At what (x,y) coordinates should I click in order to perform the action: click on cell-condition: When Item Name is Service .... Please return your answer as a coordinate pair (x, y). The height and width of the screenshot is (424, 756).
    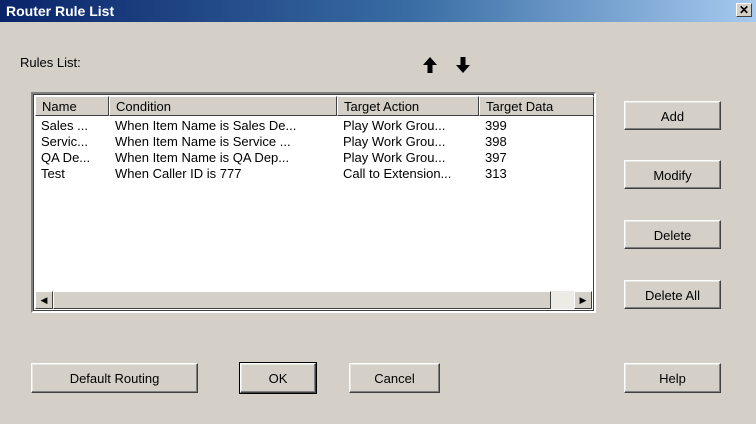
    Looking at the image, I should click on (203, 141).